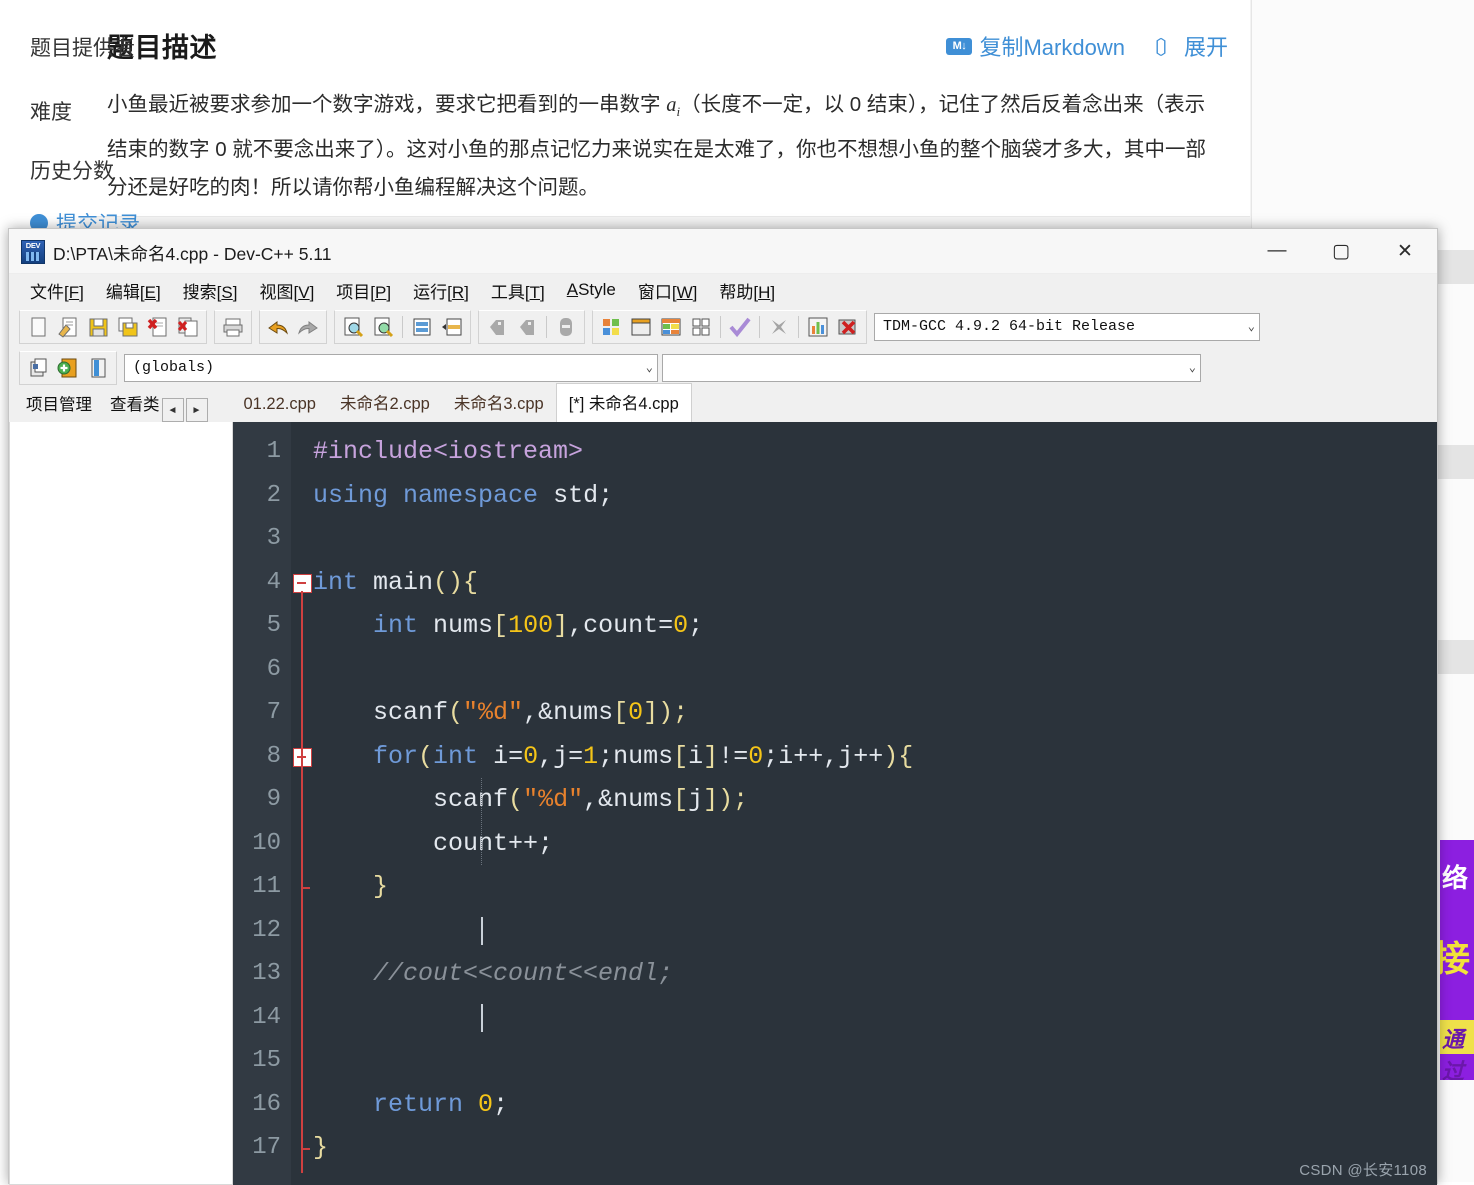 This screenshot has height=1185, width=1474. I want to click on line-number: 3, so click(273, 538).